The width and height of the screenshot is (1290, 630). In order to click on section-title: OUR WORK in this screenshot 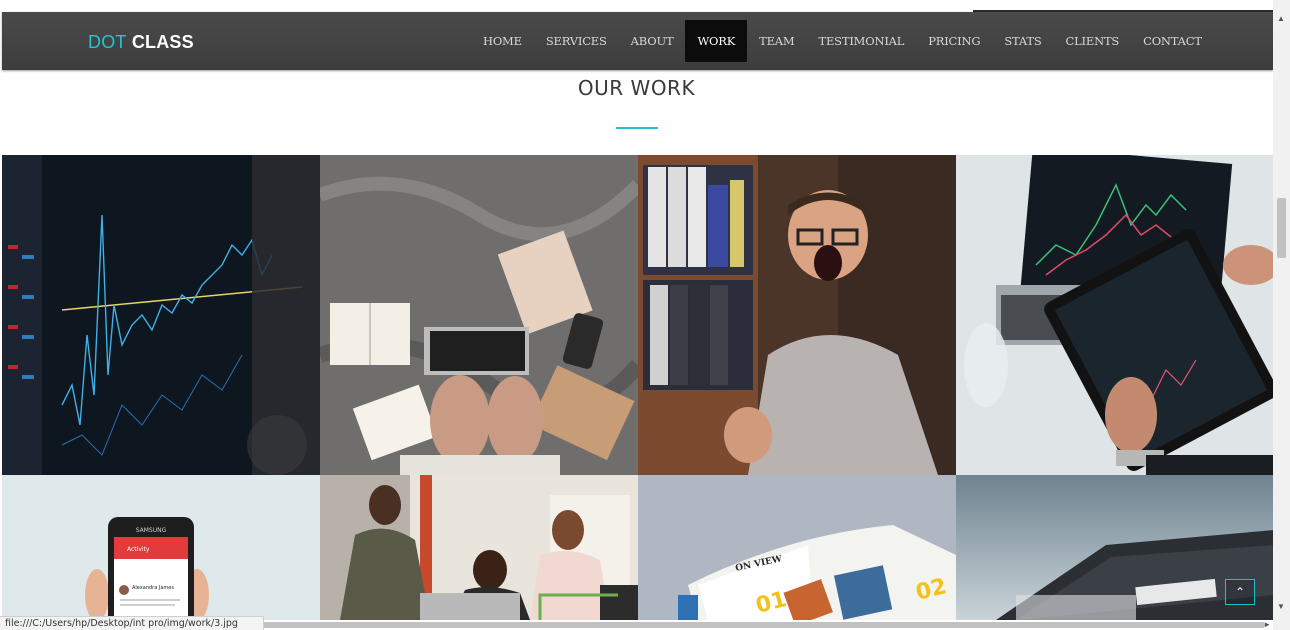, I will do `click(636, 88)`.